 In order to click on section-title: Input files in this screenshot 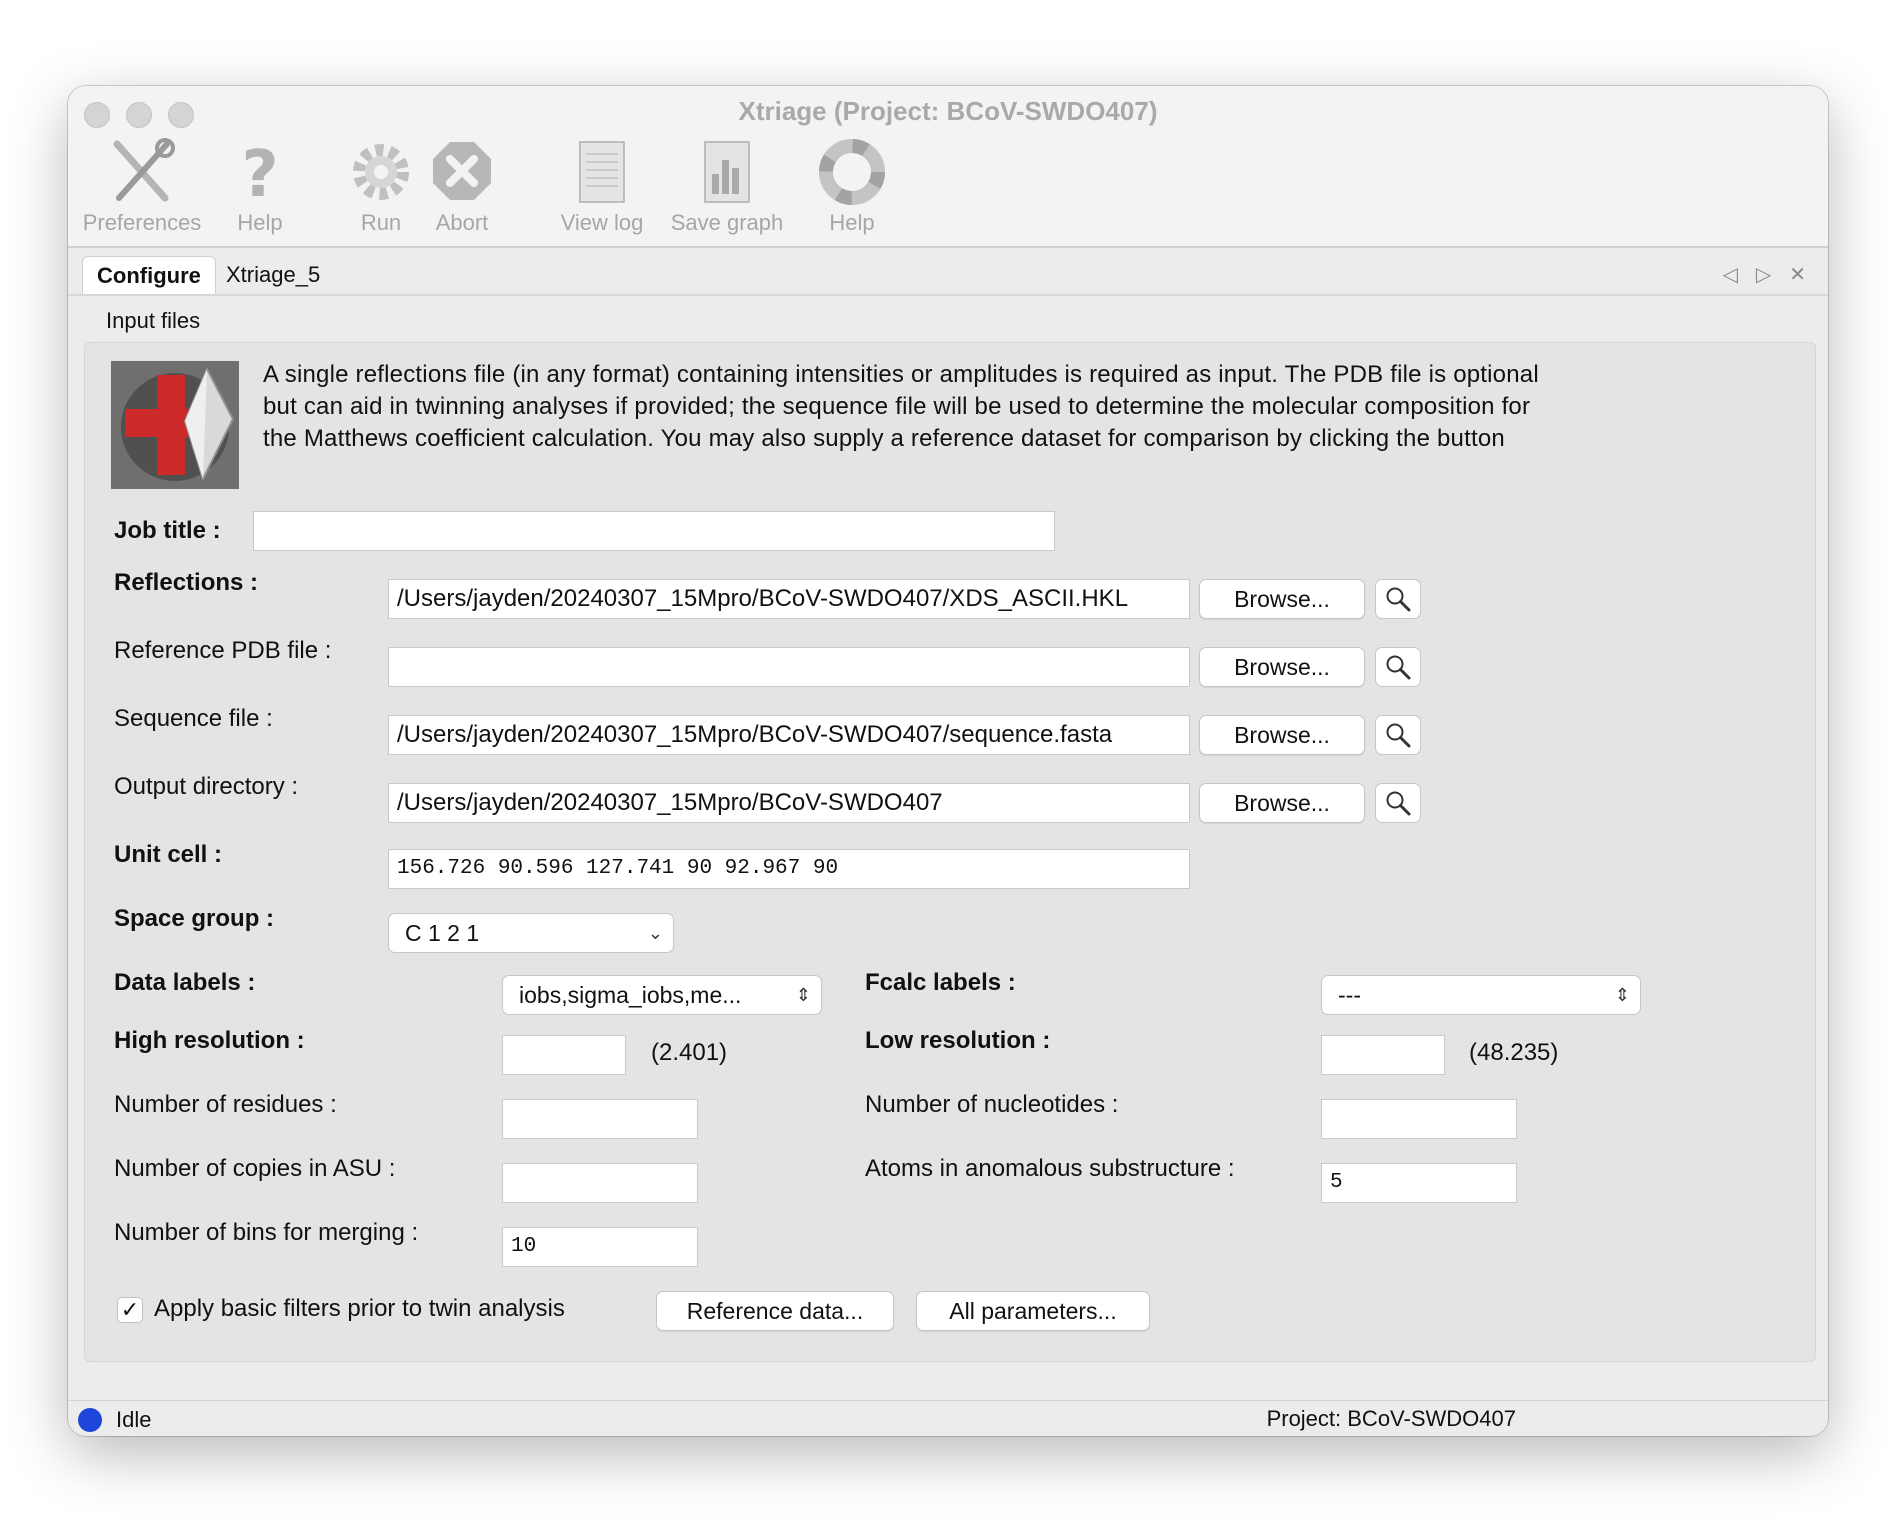, I will do `click(153, 320)`.